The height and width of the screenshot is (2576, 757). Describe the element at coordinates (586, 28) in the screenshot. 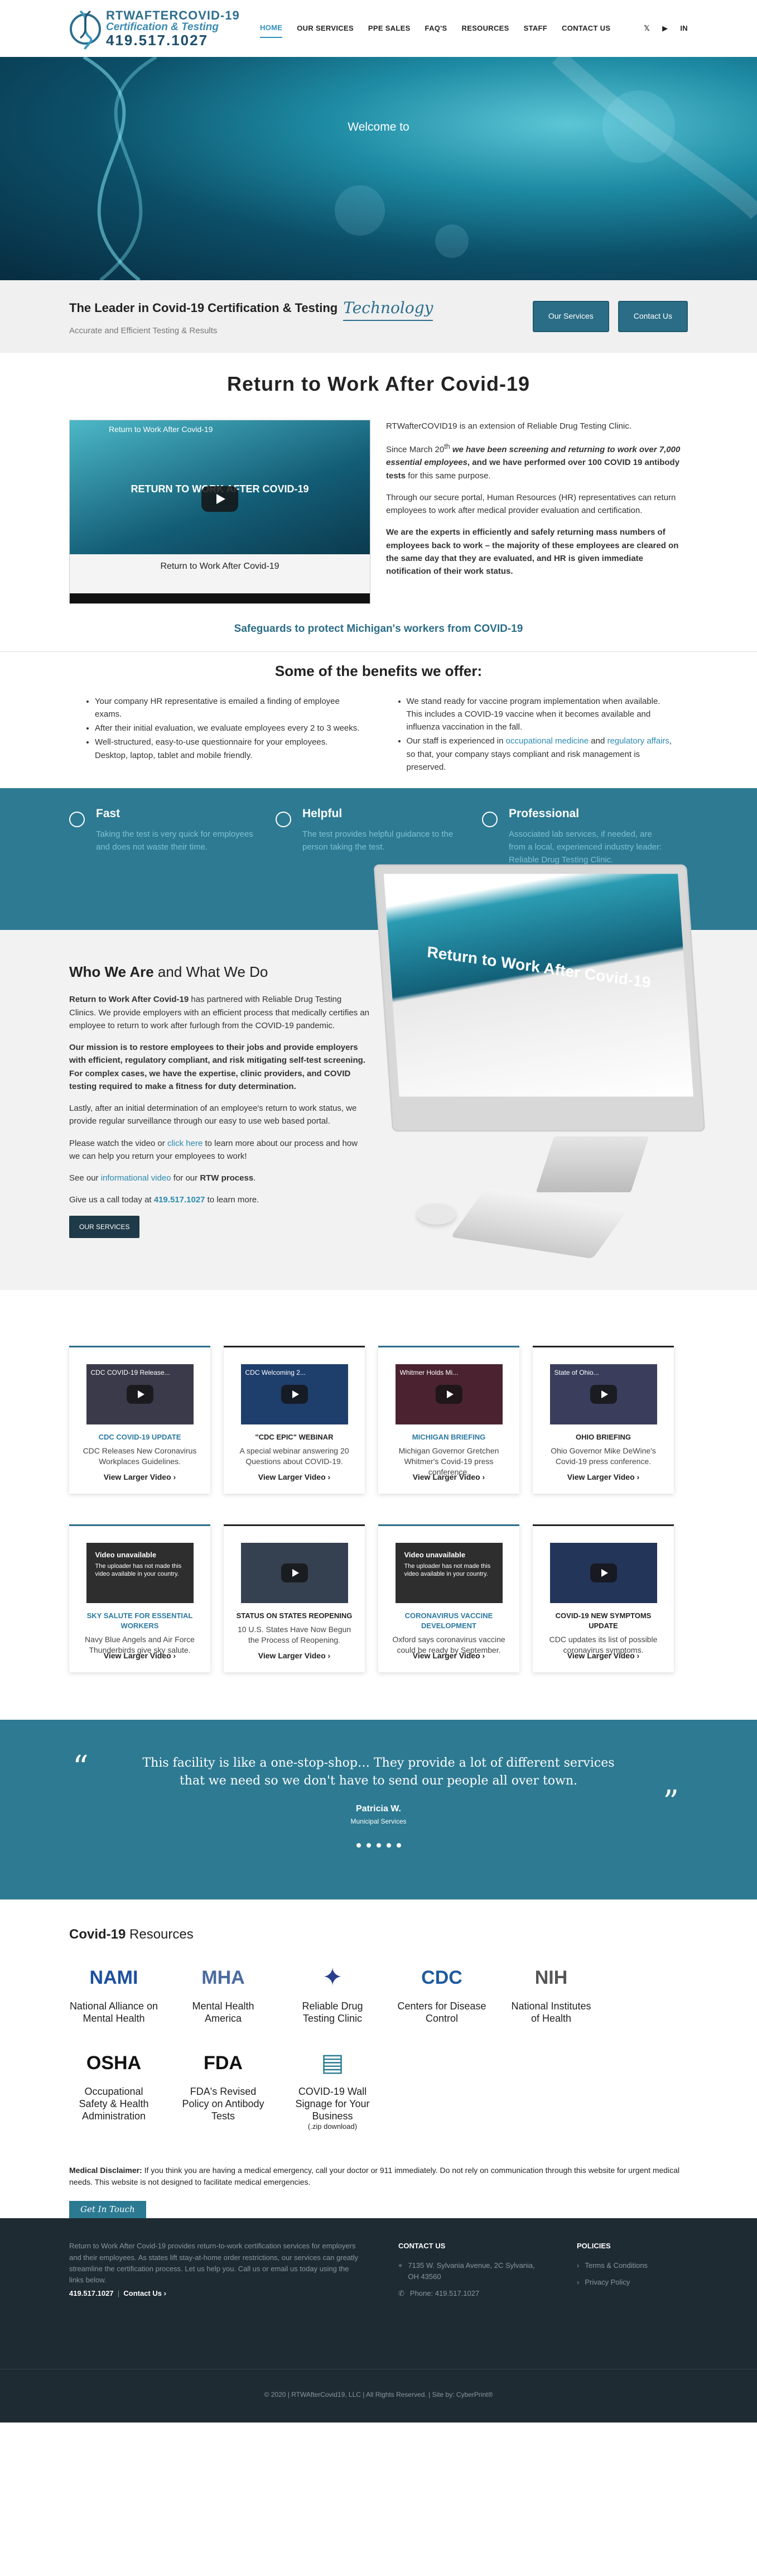

I see `nav-contact-us: CONTACT US` at that location.